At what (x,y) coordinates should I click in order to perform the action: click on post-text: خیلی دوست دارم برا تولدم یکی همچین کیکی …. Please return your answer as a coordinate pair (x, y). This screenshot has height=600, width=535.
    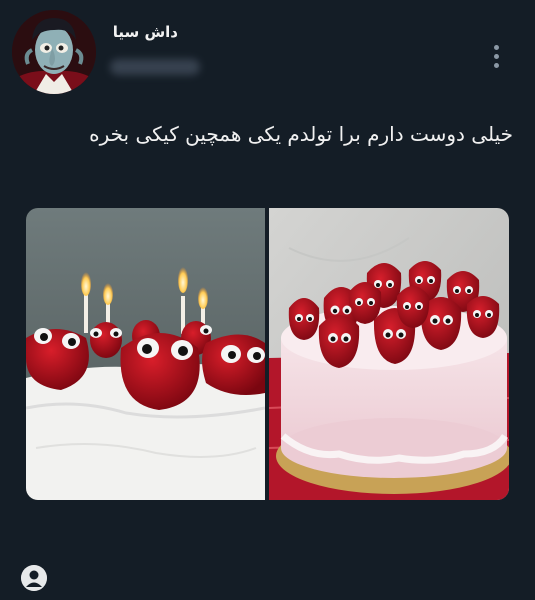
    Looking at the image, I should click on (301, 134).